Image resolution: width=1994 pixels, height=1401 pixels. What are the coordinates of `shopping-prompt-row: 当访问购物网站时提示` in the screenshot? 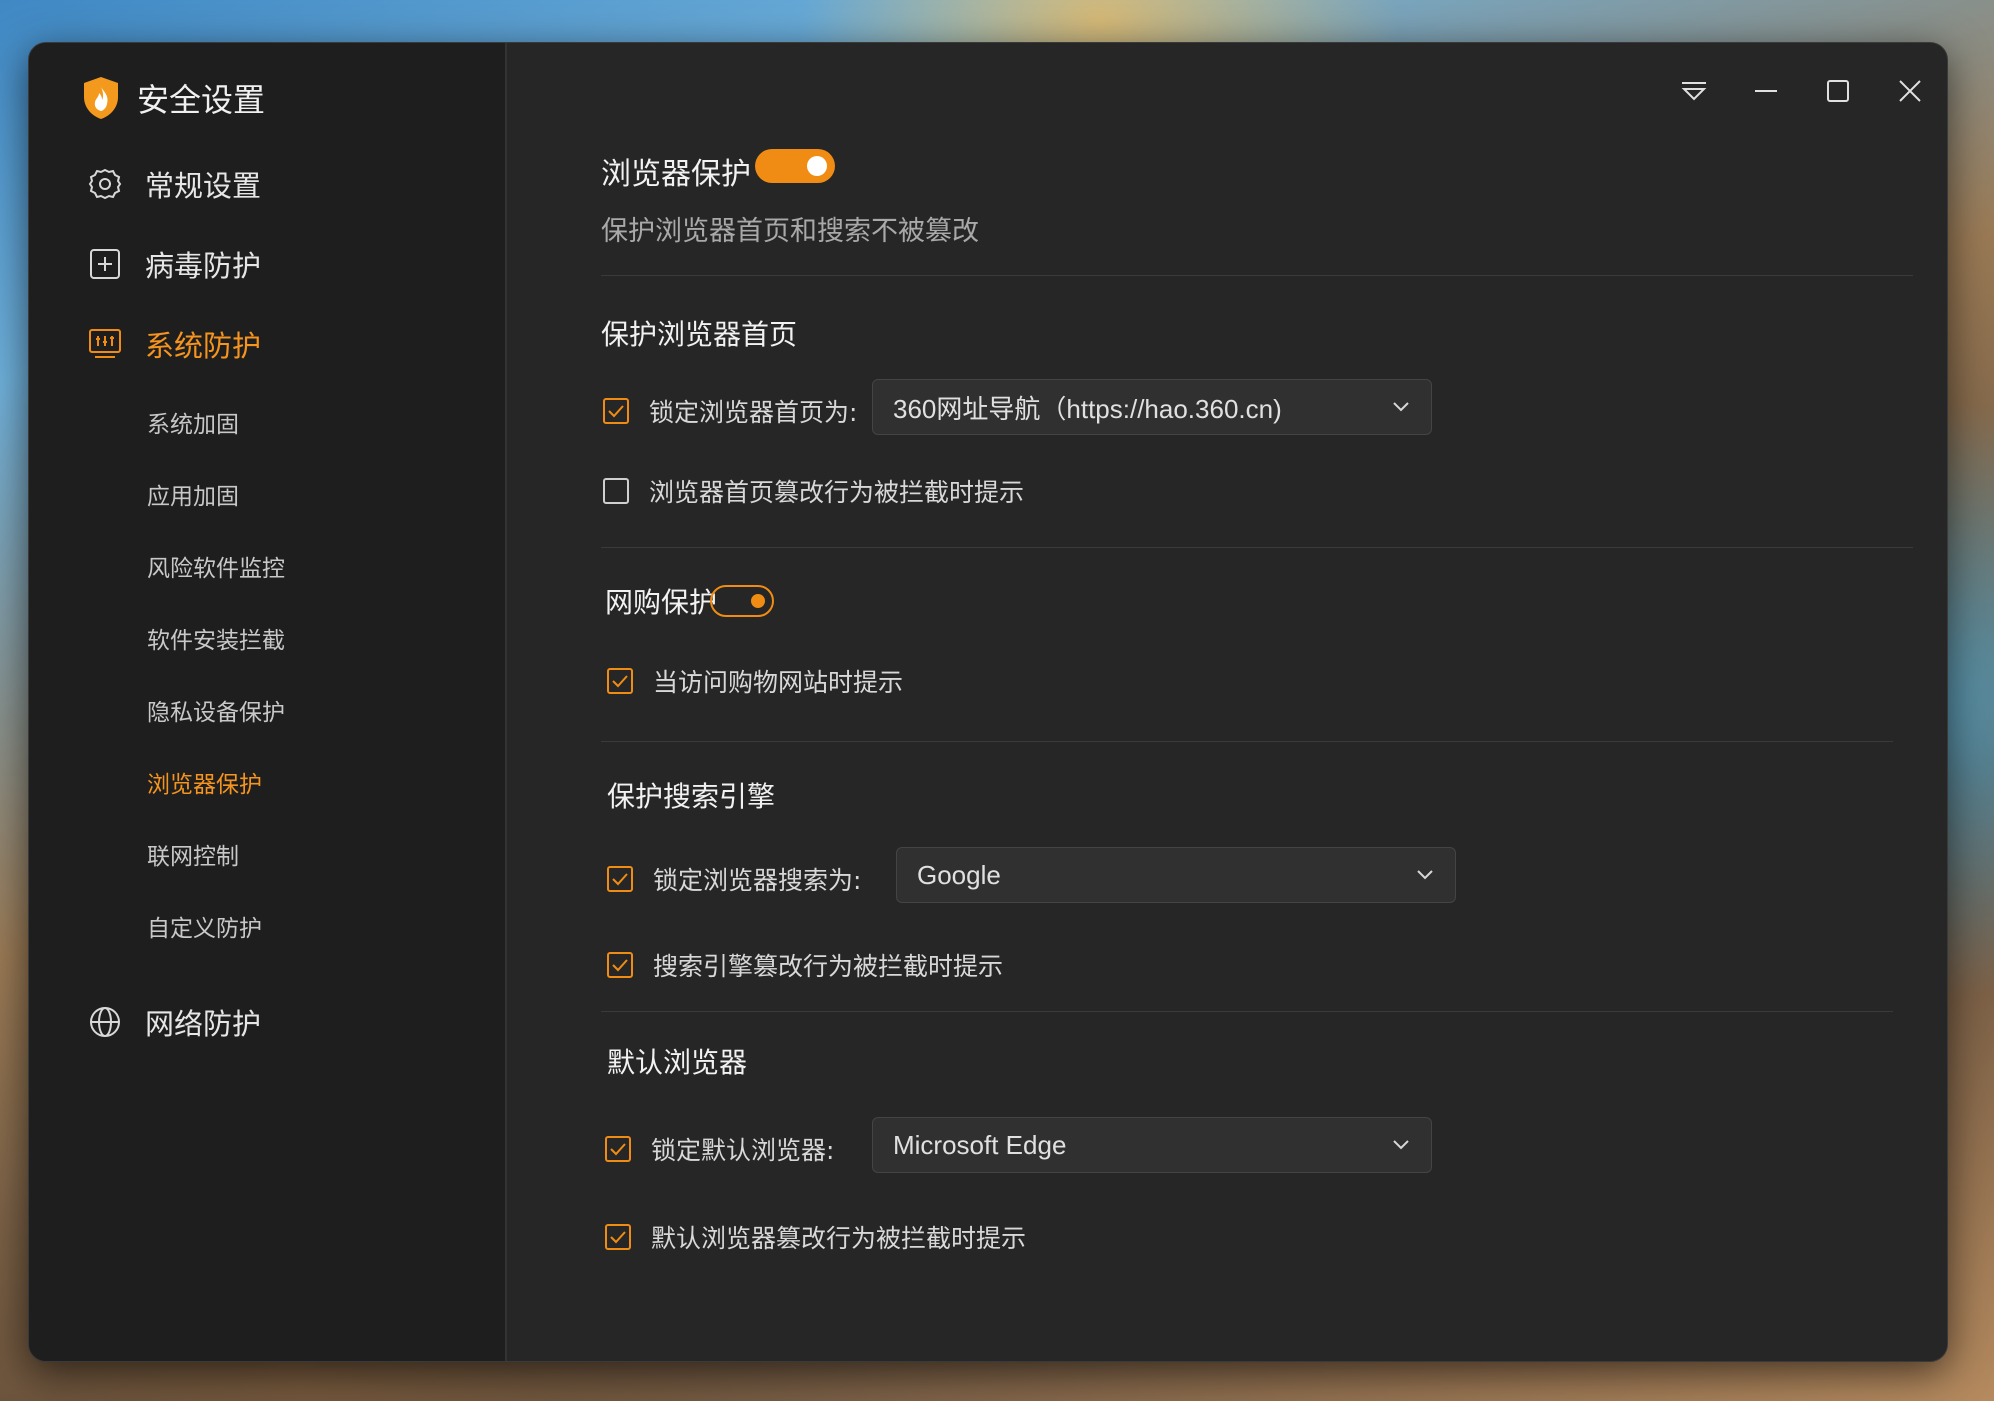 It's located at (755, 681).